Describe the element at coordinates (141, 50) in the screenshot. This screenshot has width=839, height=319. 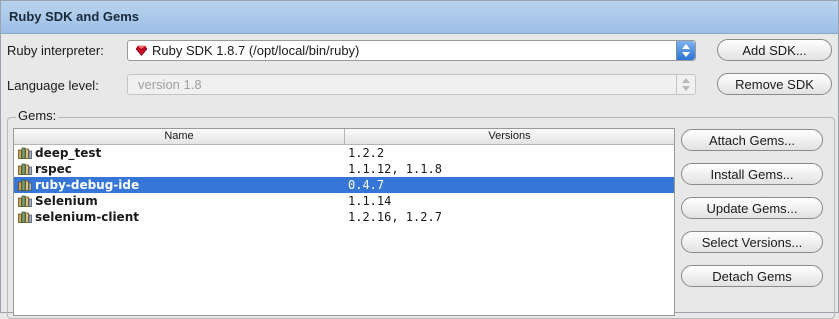
I see `ruby-gem-icon` at that location.